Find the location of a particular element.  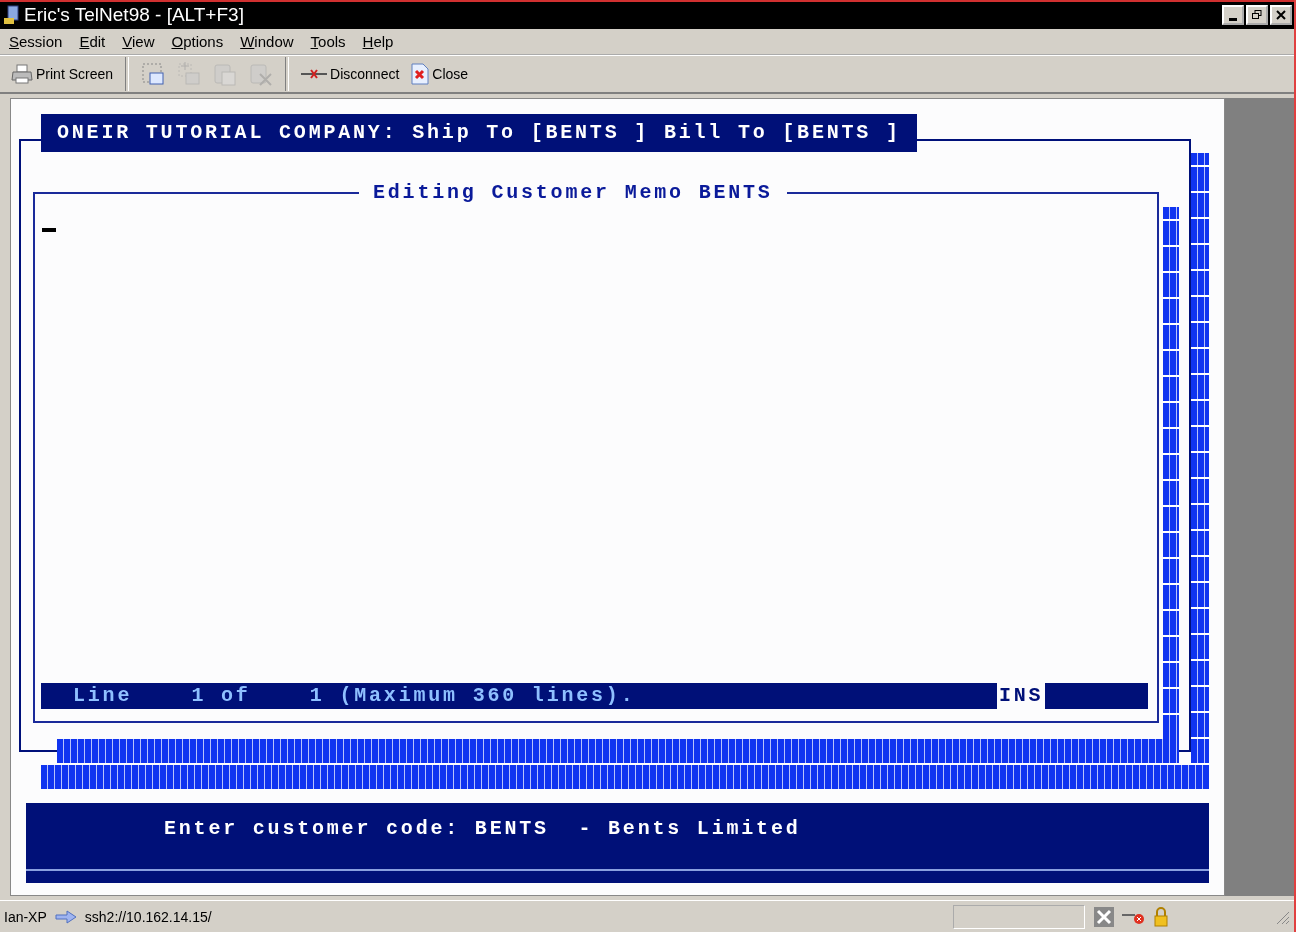

app-icon is located at coordinates (12, 15).